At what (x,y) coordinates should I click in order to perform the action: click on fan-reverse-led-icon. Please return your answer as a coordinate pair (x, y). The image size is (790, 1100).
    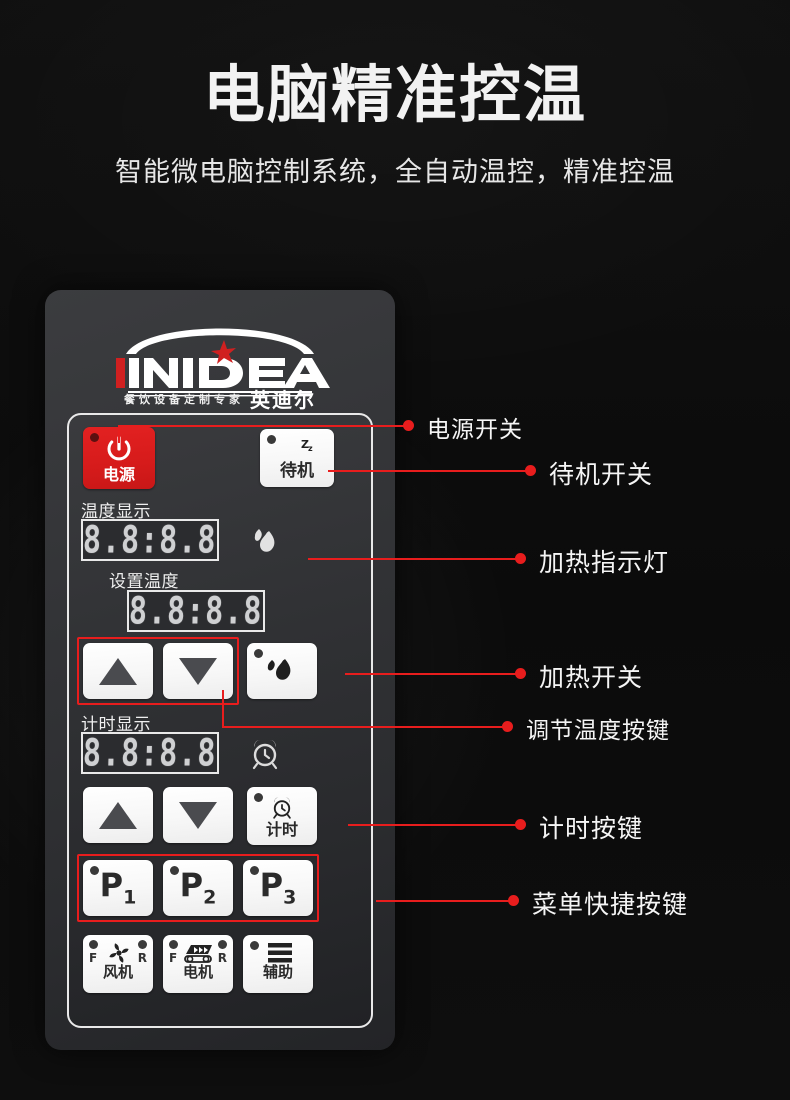
    Looking at the image, I should click on (142, 944).